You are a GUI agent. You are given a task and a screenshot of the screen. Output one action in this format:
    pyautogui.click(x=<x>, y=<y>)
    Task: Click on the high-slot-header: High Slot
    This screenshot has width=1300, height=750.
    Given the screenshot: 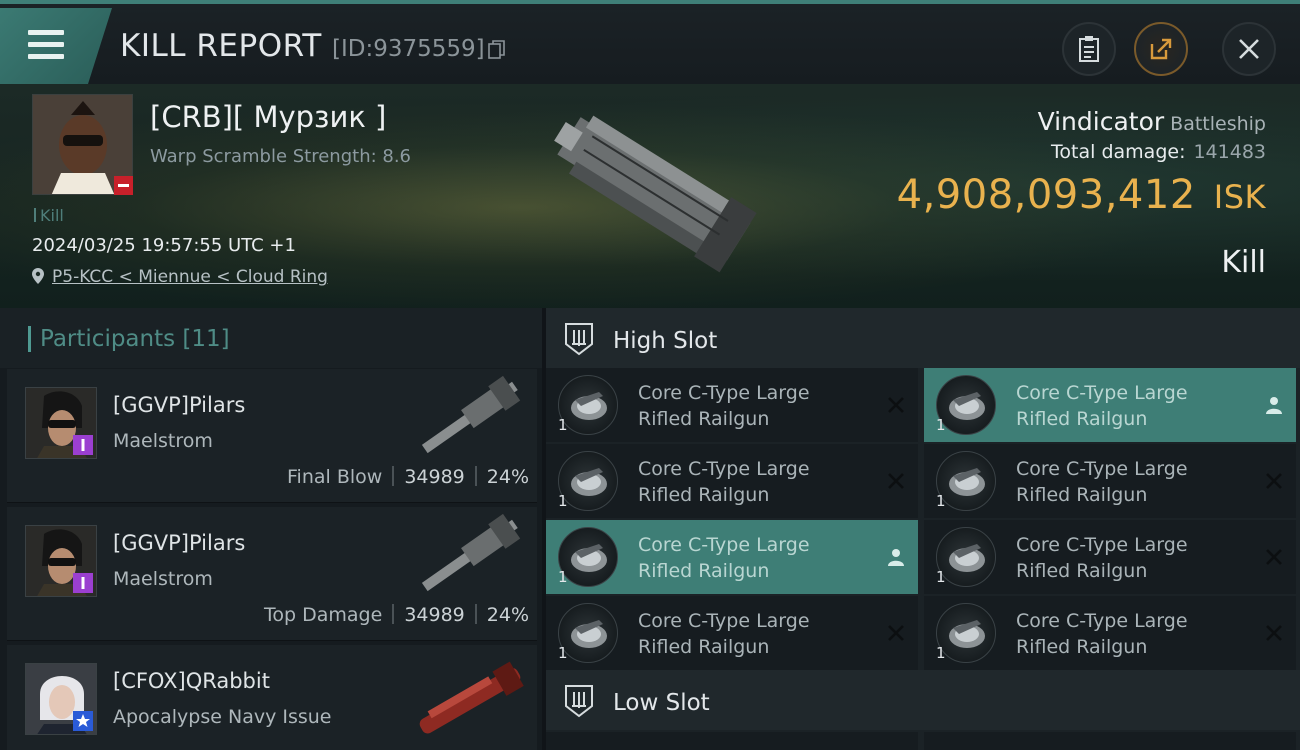 What is the action you would take?
    pyautogui.click(x=923, y=338)
    